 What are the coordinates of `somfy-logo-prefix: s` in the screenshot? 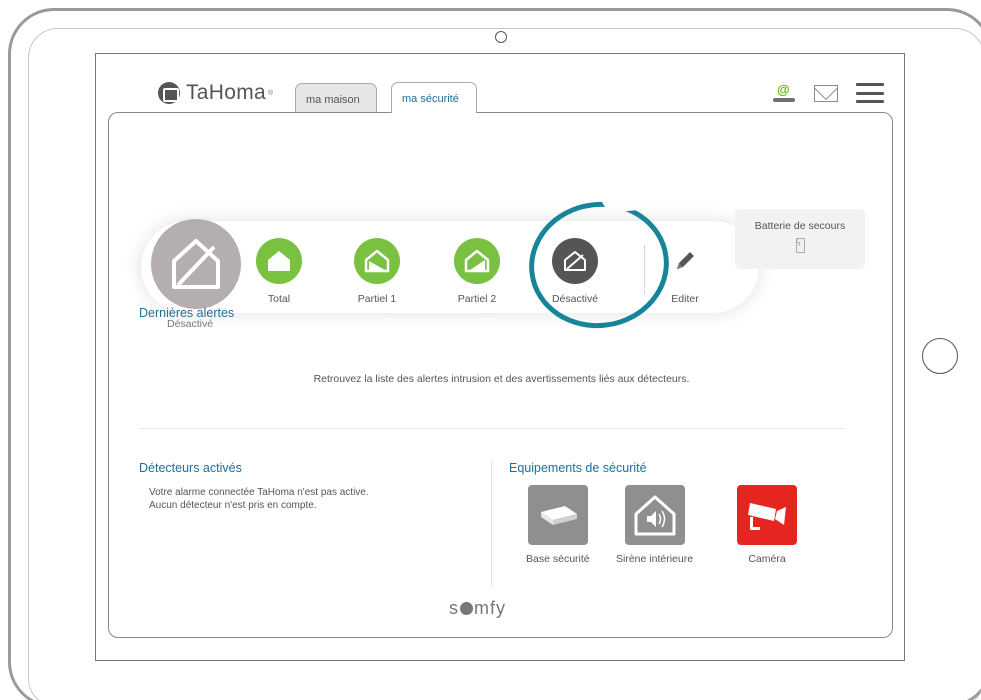 It's located at (454, 608).